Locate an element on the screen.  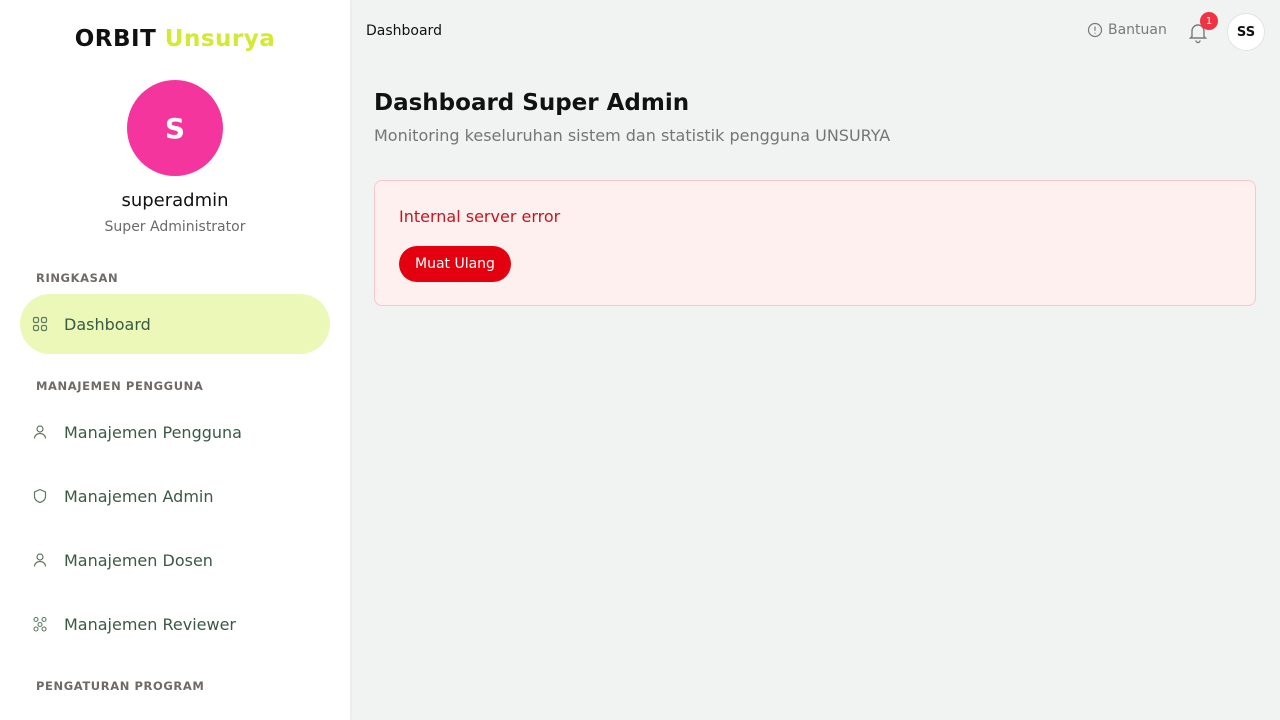
brand-logo: ORBIT Unsurya is located at coordinates (175, 39).